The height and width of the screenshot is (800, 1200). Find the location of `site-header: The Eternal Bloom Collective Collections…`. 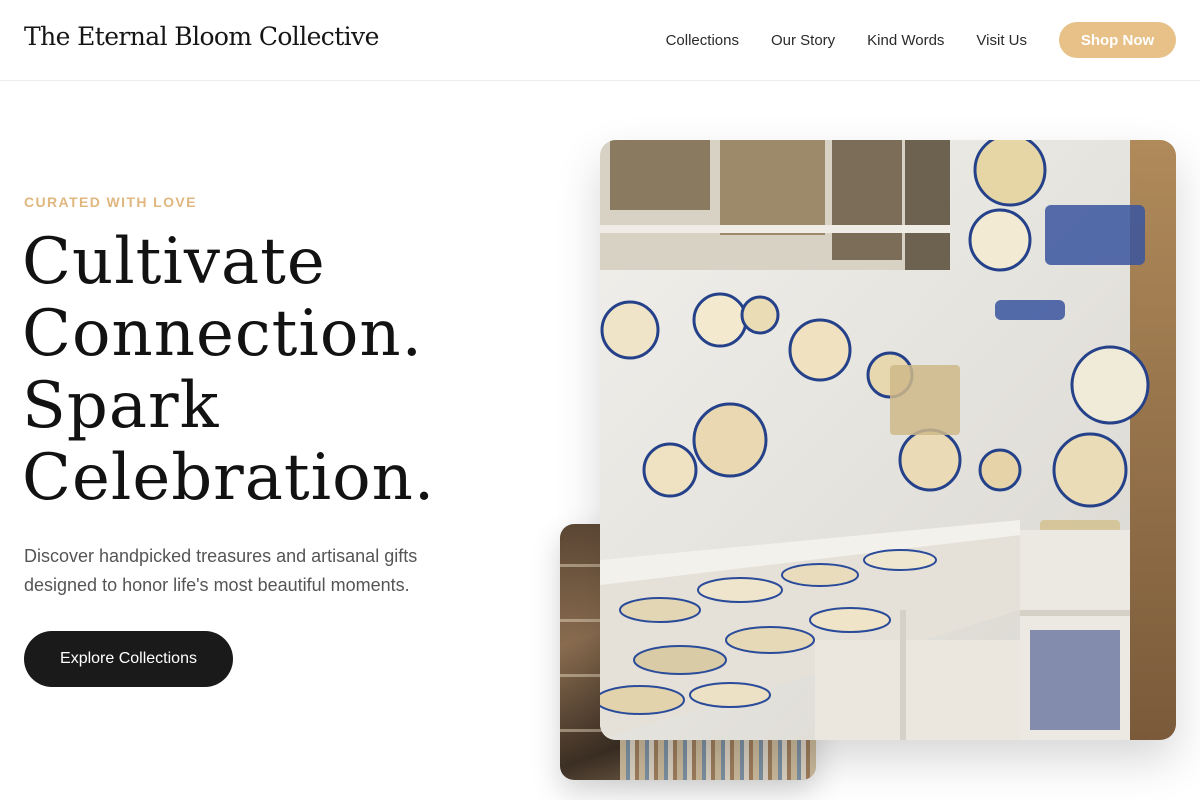

site-header: The Eternal Bloom Collective Collections… is located at coordinates (600, 40).